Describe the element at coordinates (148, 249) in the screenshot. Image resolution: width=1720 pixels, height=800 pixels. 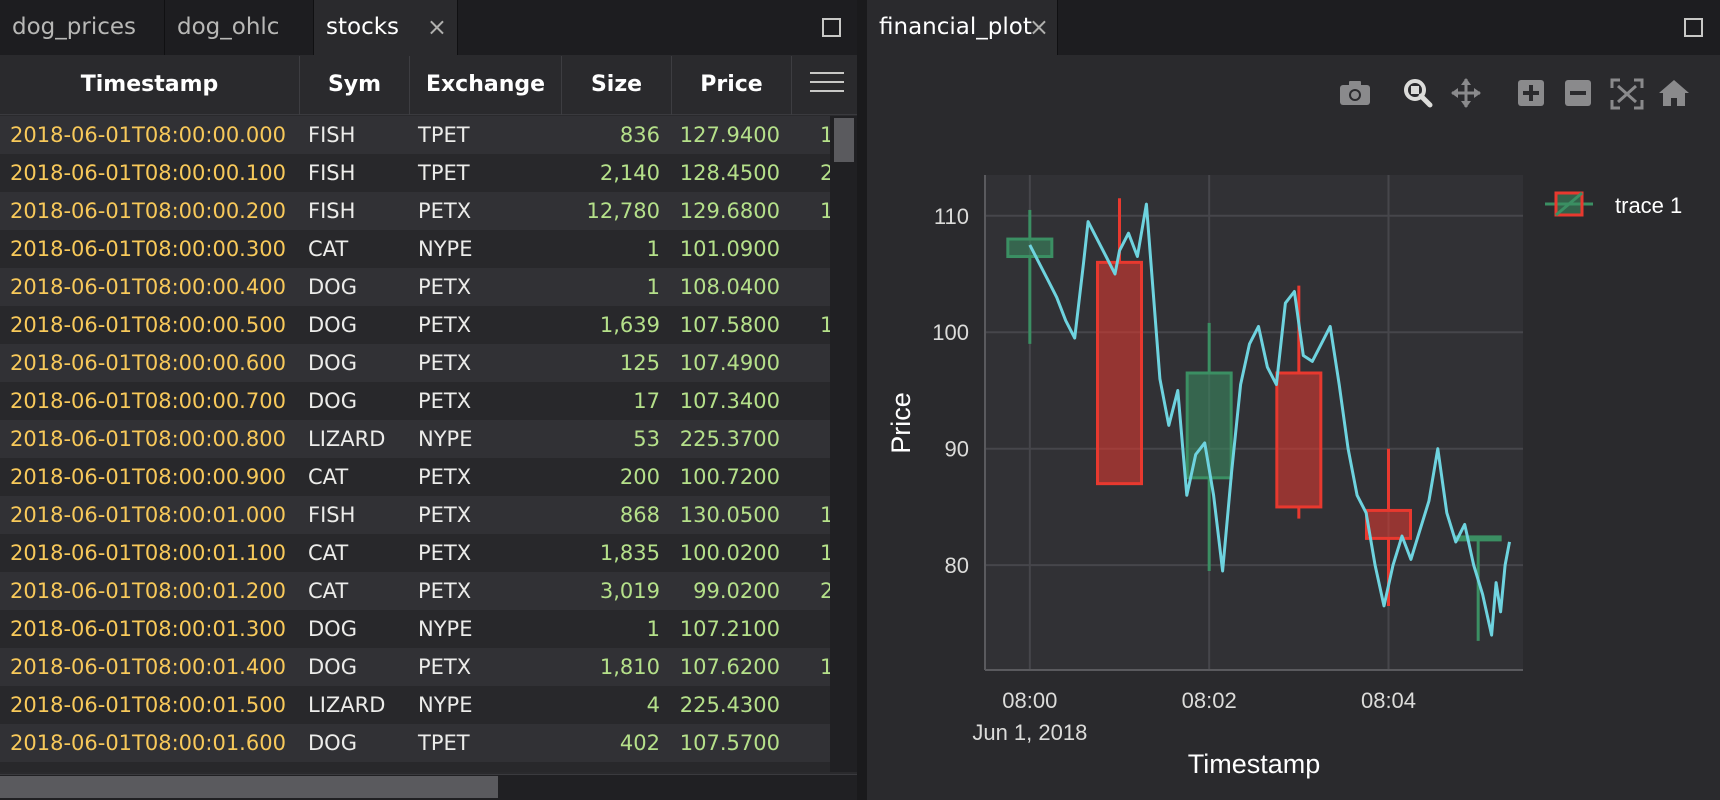
I see `timestamp-cell: 2018-06-01T08:00:00.300` at that location.